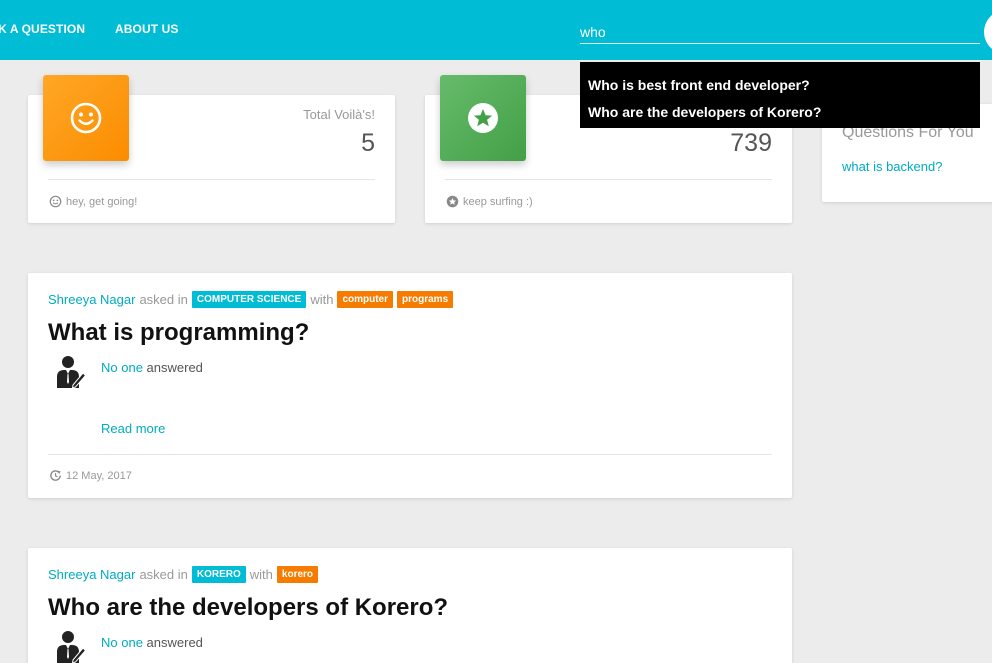 This screenshot has height=663, width=992. Describe the element at coordinates (780, 32) in the screenshot. I see `search-input` at that location.